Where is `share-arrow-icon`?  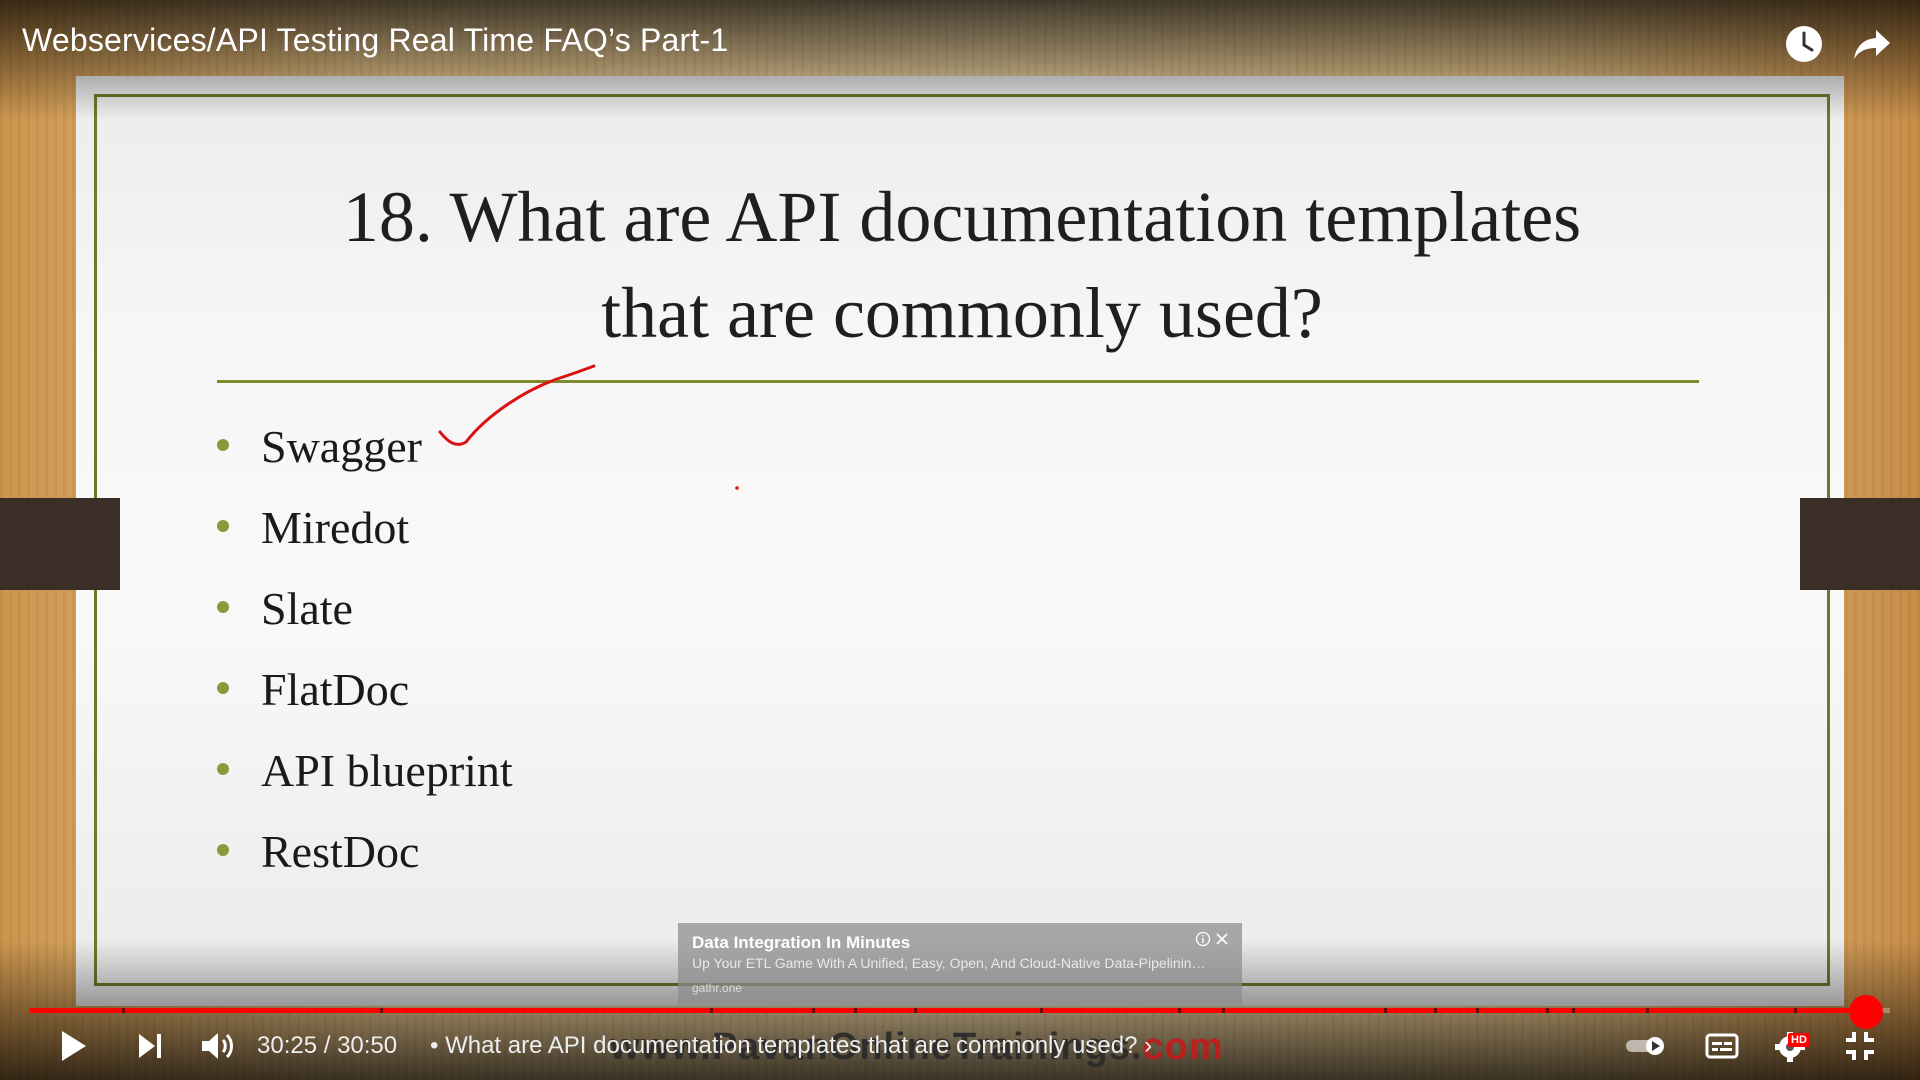 share-arrow-icon is located at coordinates (1872, 44).